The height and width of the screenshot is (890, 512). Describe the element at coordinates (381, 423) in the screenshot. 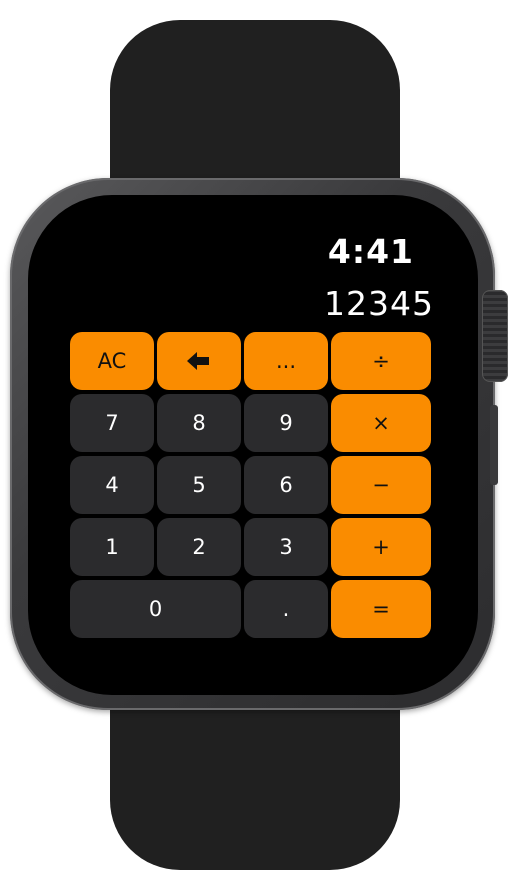

I see `multiply-button: ×` at that location.